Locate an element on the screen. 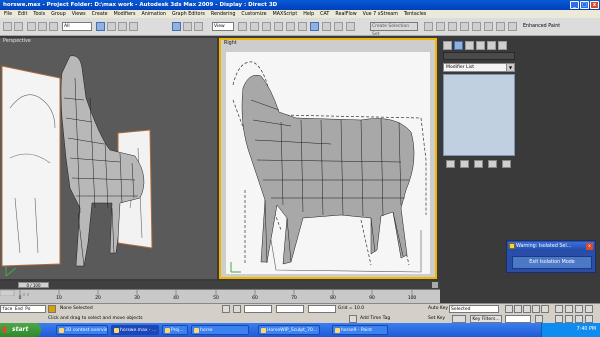  object-name-field is located at coordinates (479, 56).